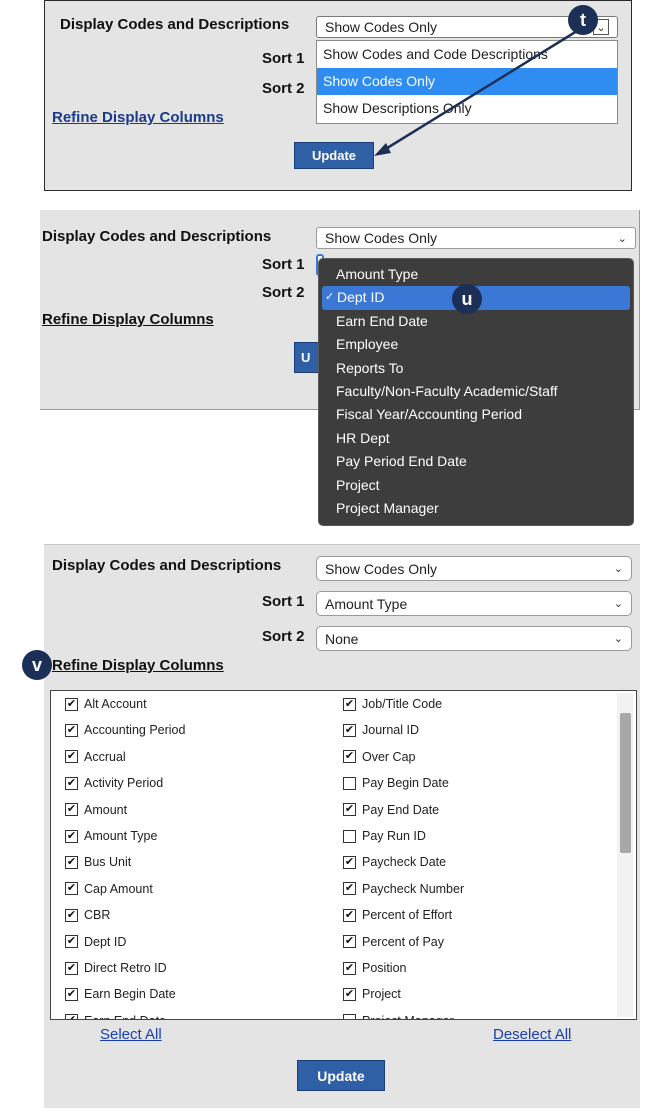  Describe the element at coordinates (116, 968) in the screenshot. I see `column-checkbox-item: ✔ Direct Retro ID` at that location.